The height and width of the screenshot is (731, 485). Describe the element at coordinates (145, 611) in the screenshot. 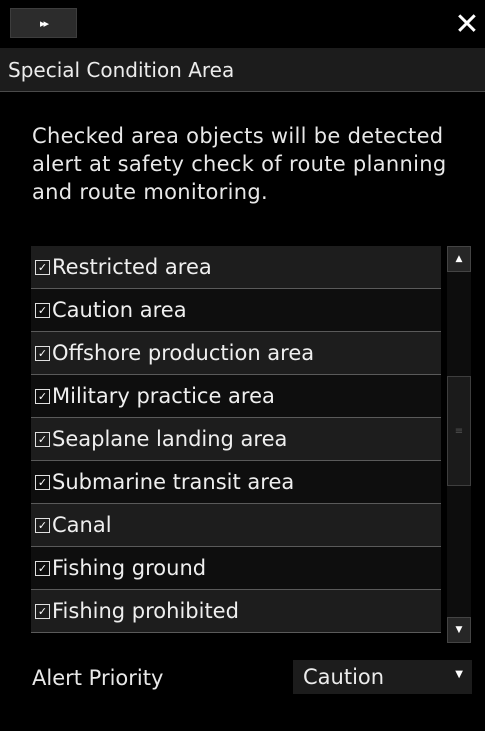

I see `area-label: Fishing prohibited` at that location.